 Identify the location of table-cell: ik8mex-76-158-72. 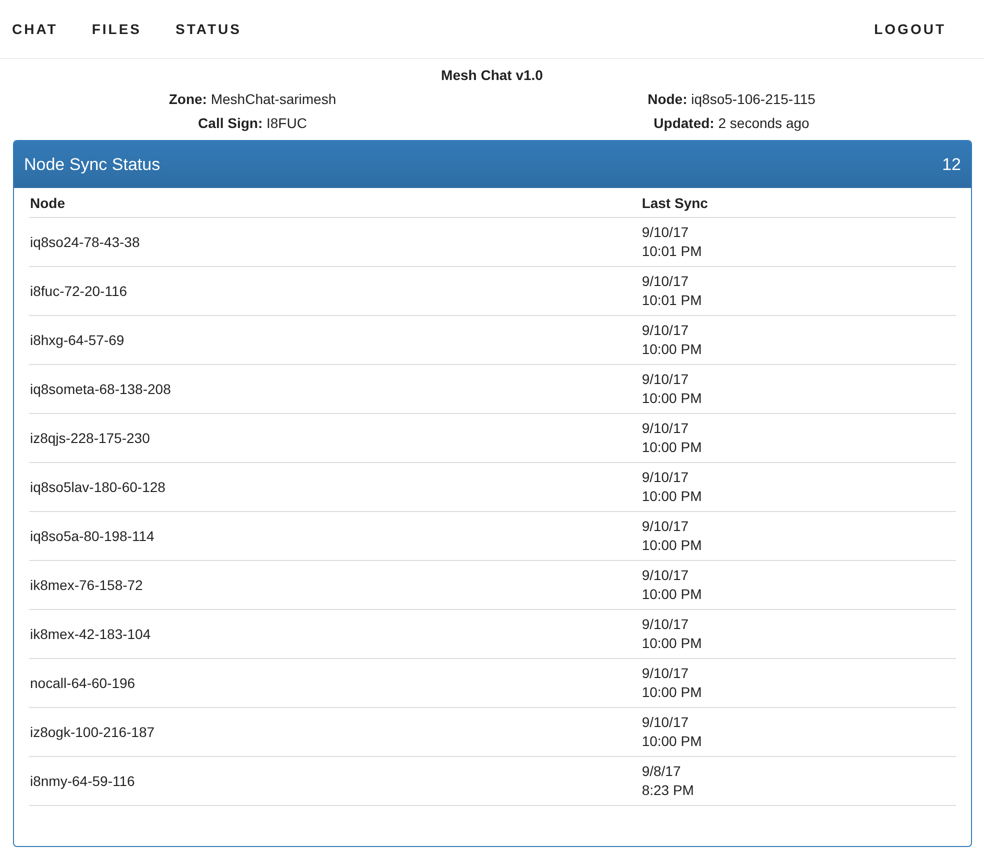
(335, 585).